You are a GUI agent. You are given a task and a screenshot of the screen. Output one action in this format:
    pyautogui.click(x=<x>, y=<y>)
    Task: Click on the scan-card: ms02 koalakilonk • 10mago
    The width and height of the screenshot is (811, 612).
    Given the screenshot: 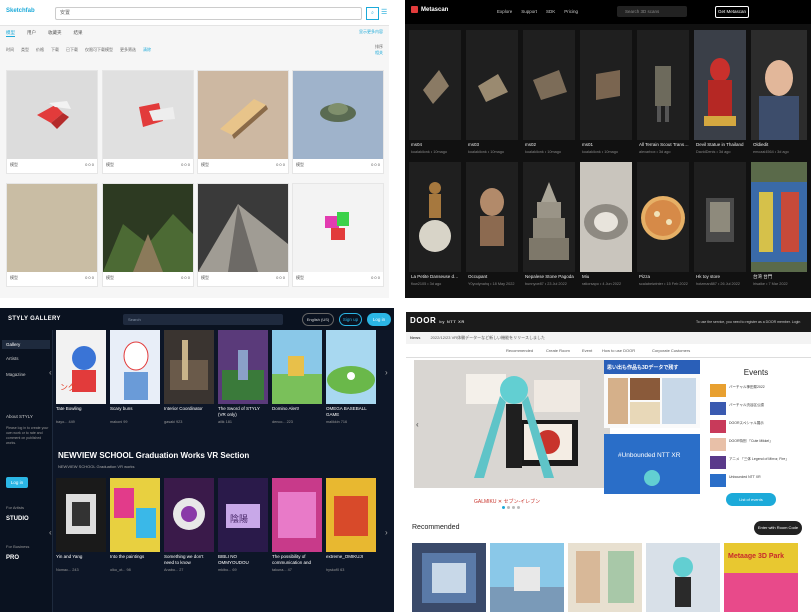 What is the action you would take?
    pyautogui.click(x=549, y=95)
    